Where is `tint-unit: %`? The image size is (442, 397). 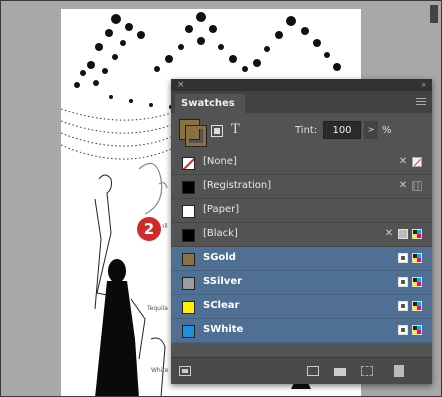 tint-unit: % is located at coordinates (387, 130).